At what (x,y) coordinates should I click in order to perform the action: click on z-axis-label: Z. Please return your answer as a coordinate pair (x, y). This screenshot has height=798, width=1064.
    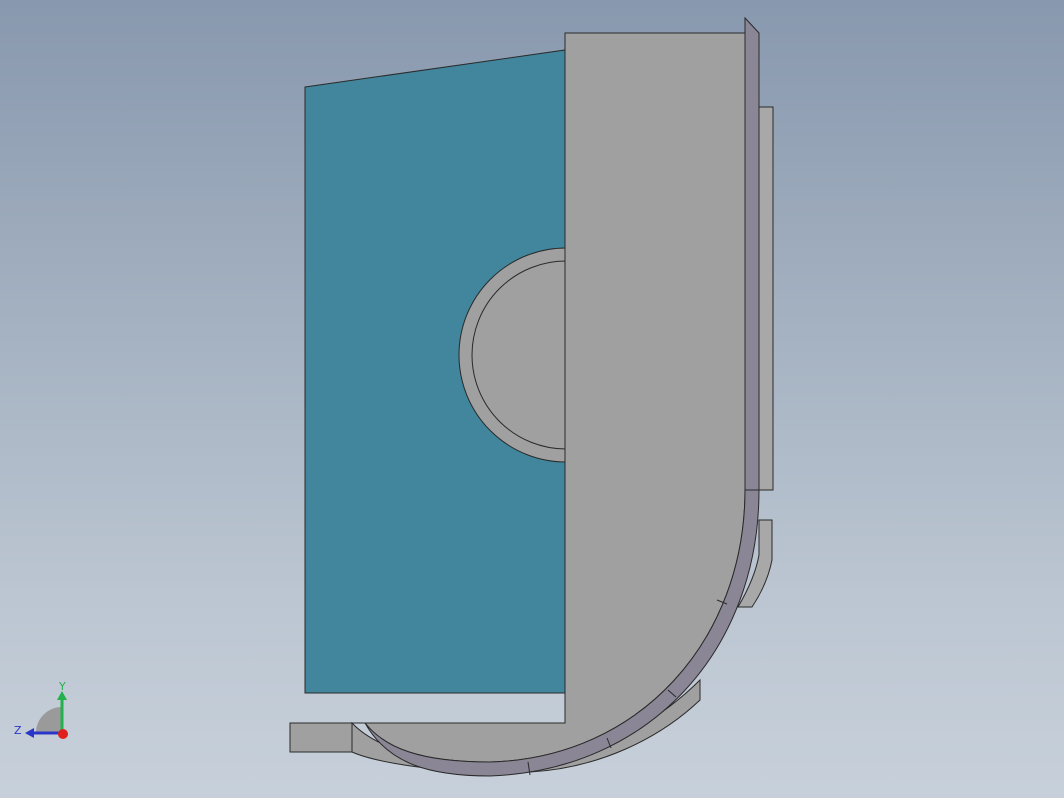
    Looking at the image, I should click on (18, 730).